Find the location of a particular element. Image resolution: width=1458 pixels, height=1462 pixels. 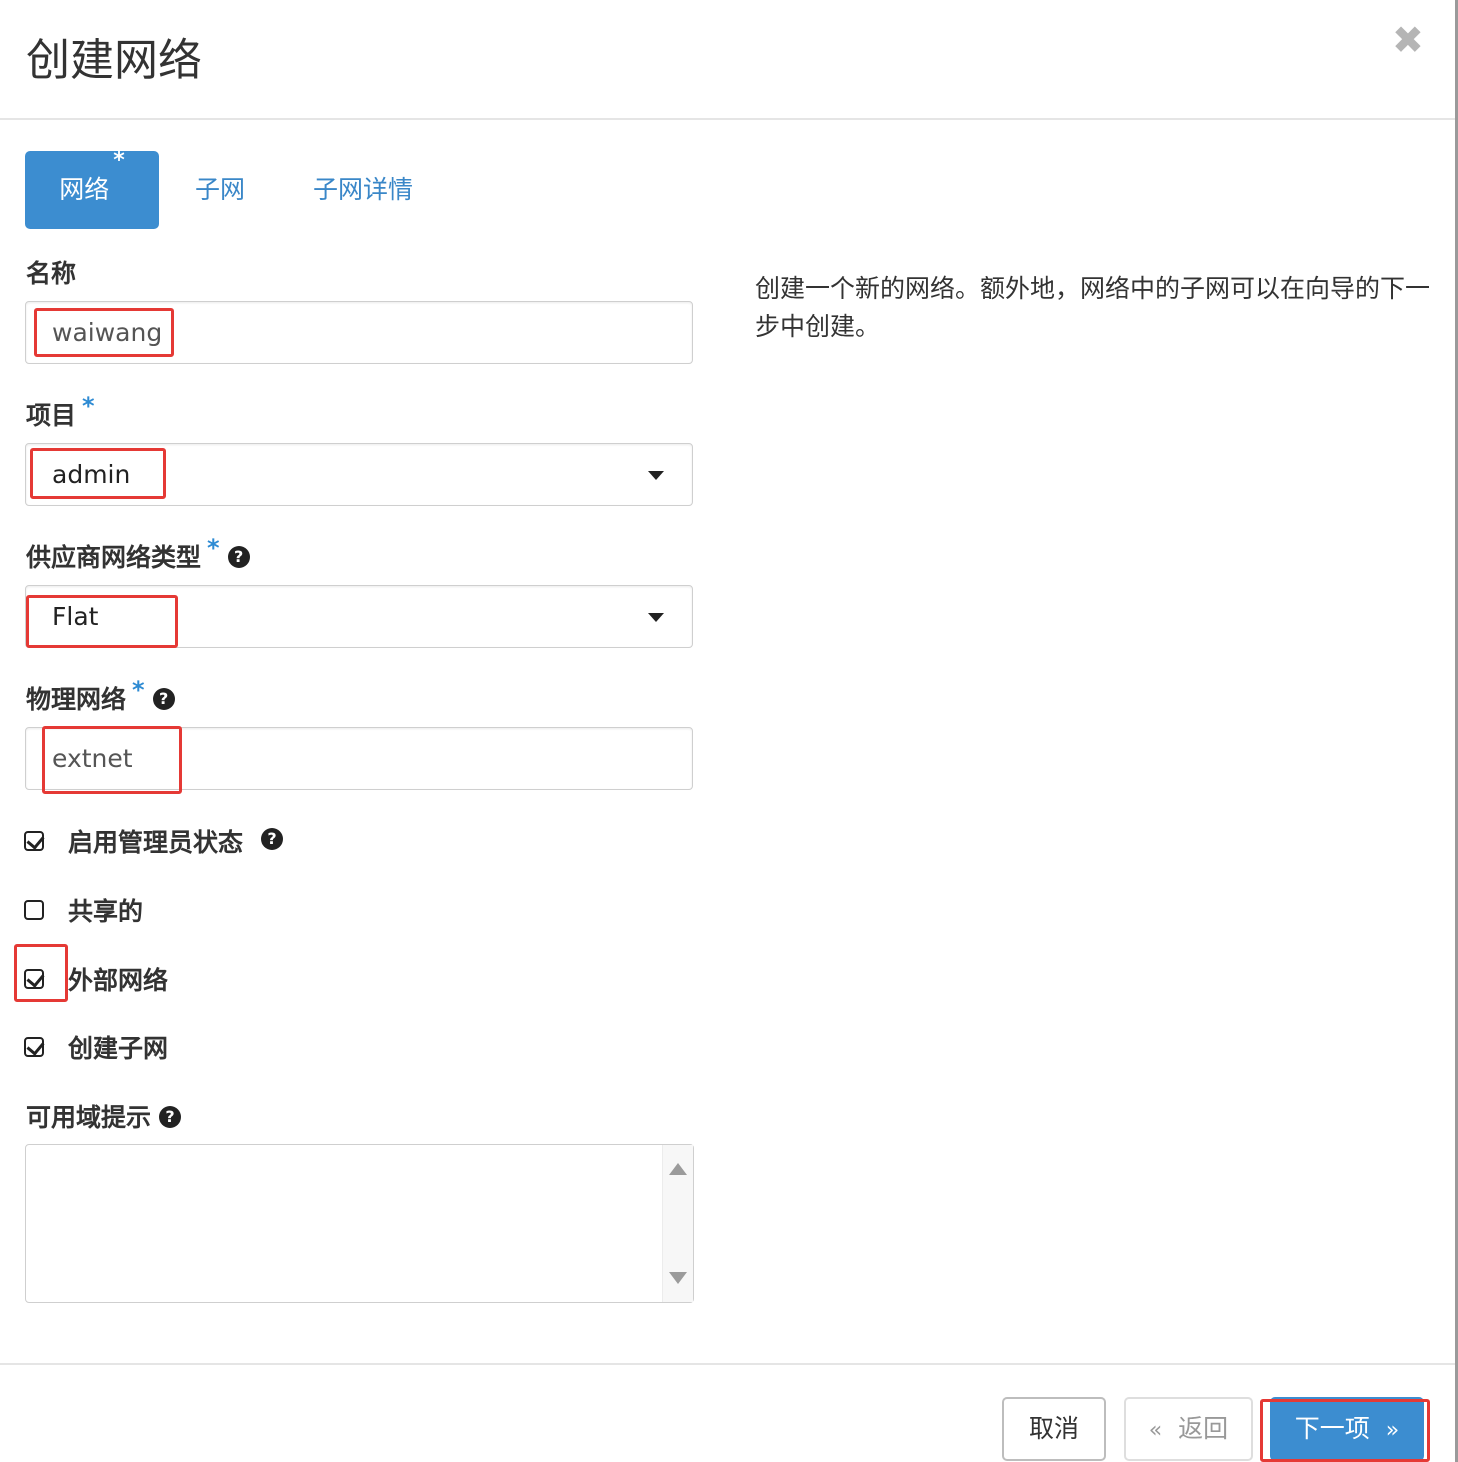

shared-label: 共享的 is located at coordinates (106, 911).